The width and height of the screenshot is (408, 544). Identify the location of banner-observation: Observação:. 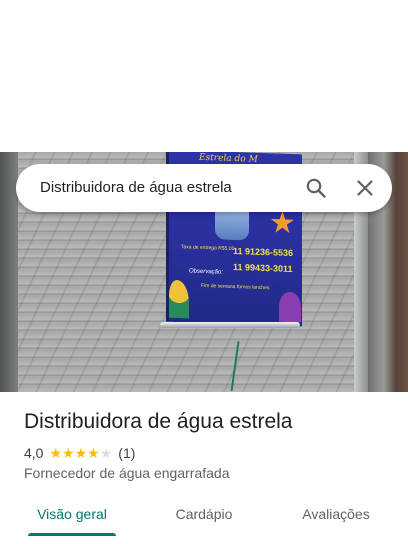
(206, 272).